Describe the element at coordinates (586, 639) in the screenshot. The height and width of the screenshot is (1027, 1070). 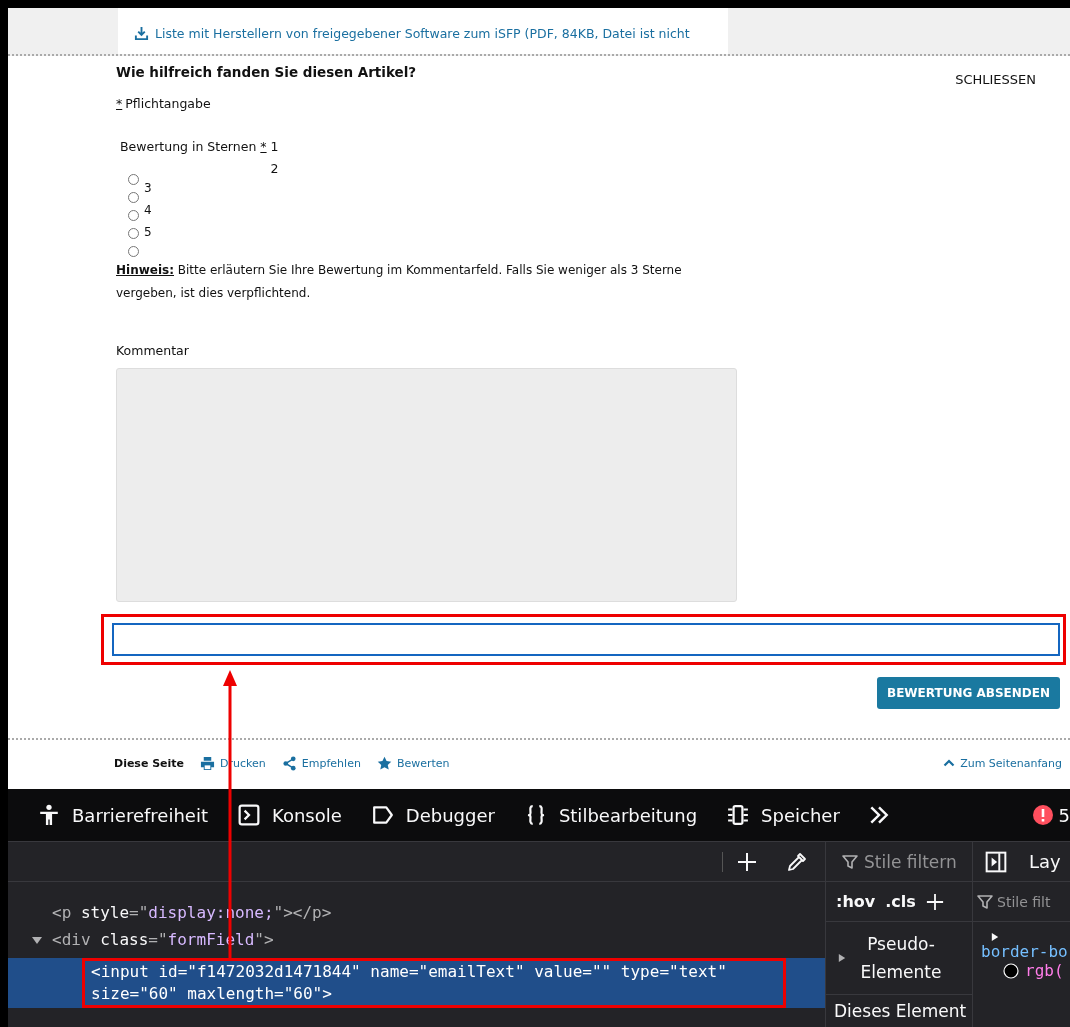
I see `text-field` at that location.